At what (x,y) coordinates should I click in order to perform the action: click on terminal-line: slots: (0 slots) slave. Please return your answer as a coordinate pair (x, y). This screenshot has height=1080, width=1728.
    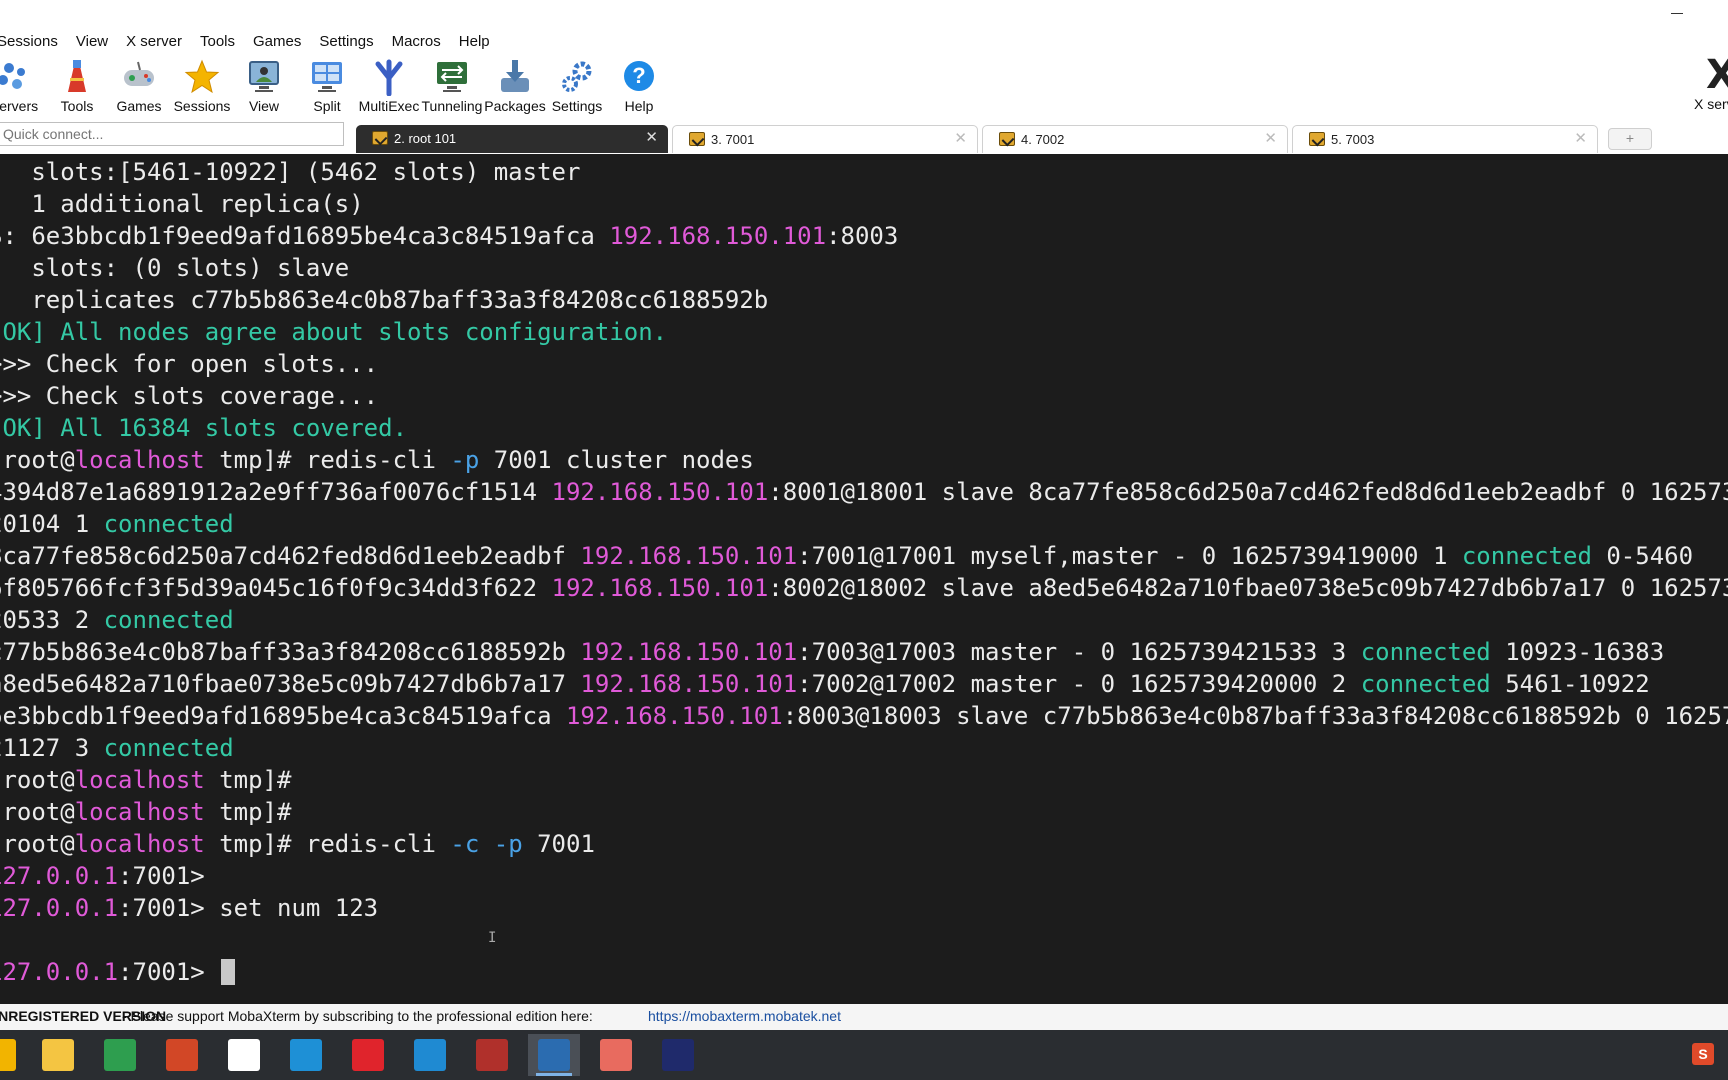
    Looking at the image, I should click on (174, 268).